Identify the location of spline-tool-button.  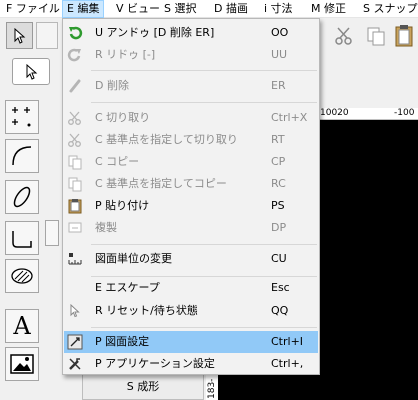
(22, 238).